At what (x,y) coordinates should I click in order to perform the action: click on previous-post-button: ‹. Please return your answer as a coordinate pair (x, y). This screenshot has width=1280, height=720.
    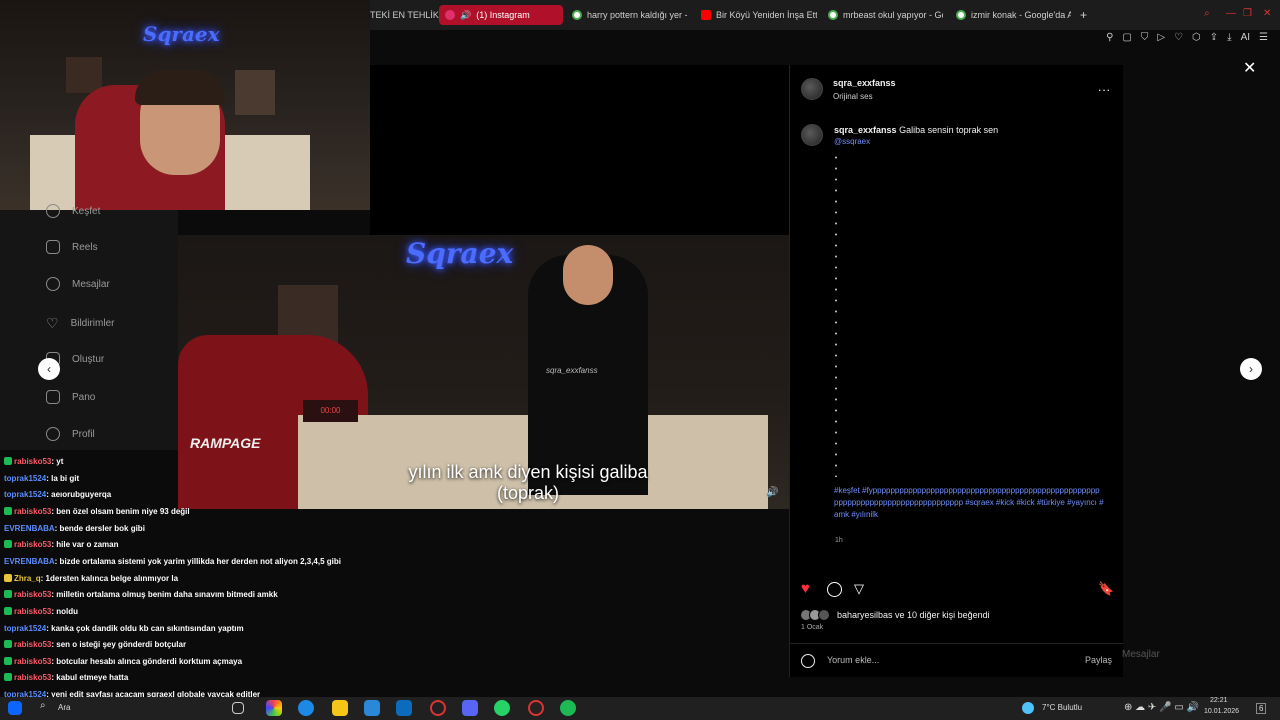
    Looking at the image, I should click on (49, 369).